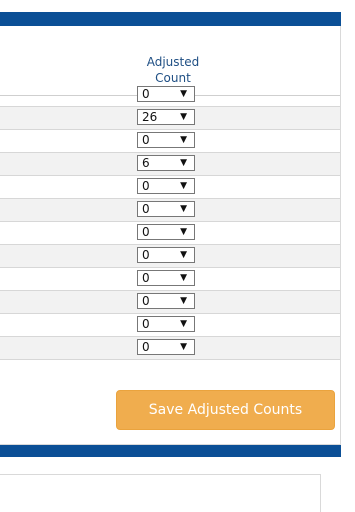 The width and height of the screenshot is (355, 512). I want to click on save-adjusted-counts-button: Save Adjusted Counts, so click(225, 410).